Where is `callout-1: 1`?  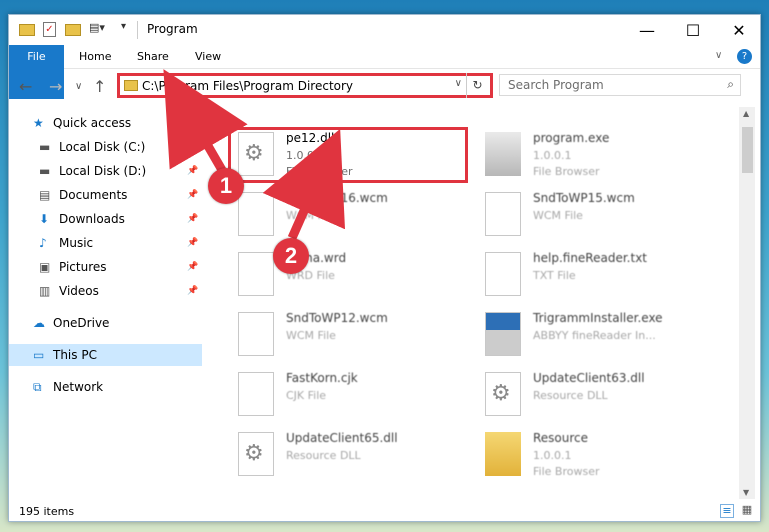 callout-1: 1 is located at coordinates (226, 186).